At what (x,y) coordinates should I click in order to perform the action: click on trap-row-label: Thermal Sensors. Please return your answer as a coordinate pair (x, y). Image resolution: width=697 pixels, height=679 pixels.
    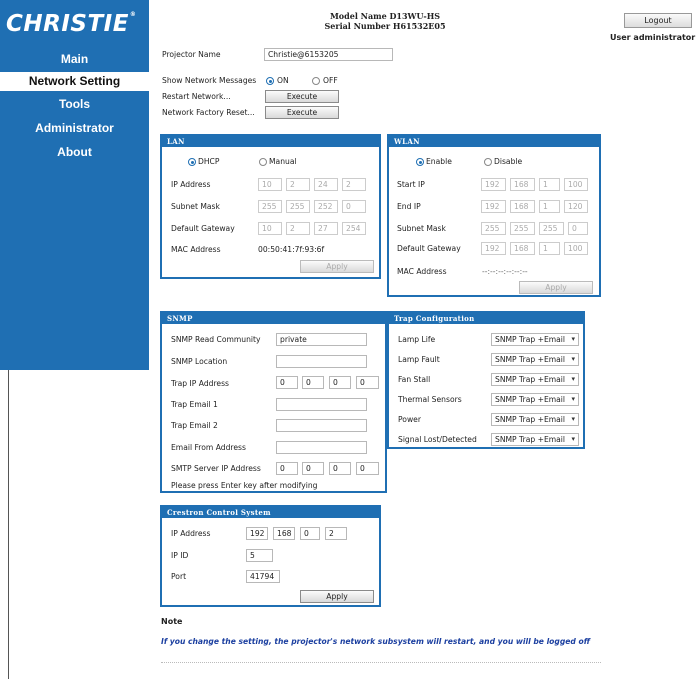
    Looking at the image, I should click on (430, 399).